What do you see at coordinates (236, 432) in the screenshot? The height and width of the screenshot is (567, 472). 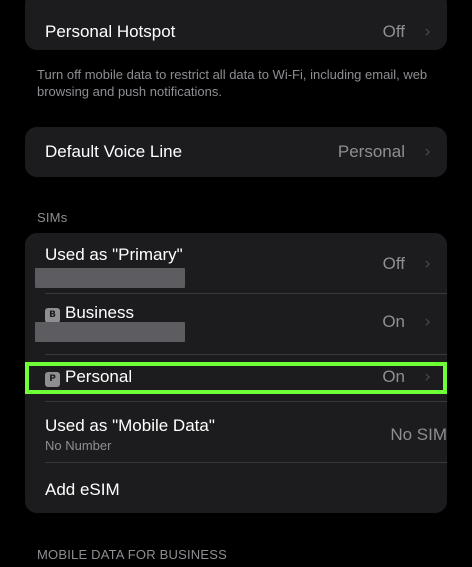 I see `mobile-data-sim-row: Used as "Mobile Data" No Number No SIM` at bounding box center [236, 432].